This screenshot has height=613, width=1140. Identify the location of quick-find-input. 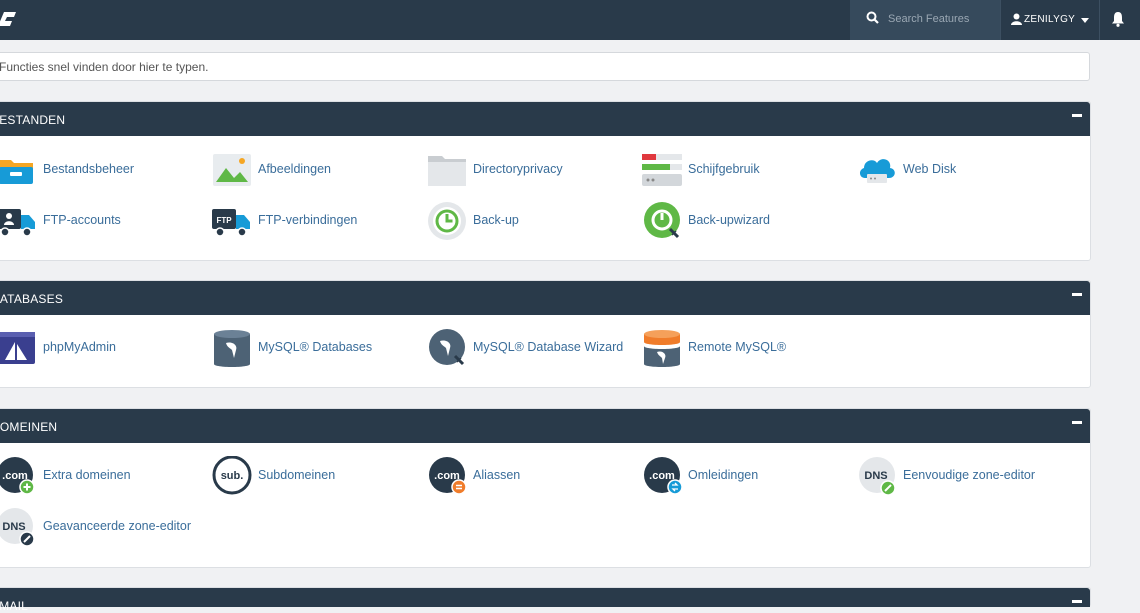
(540, 66).